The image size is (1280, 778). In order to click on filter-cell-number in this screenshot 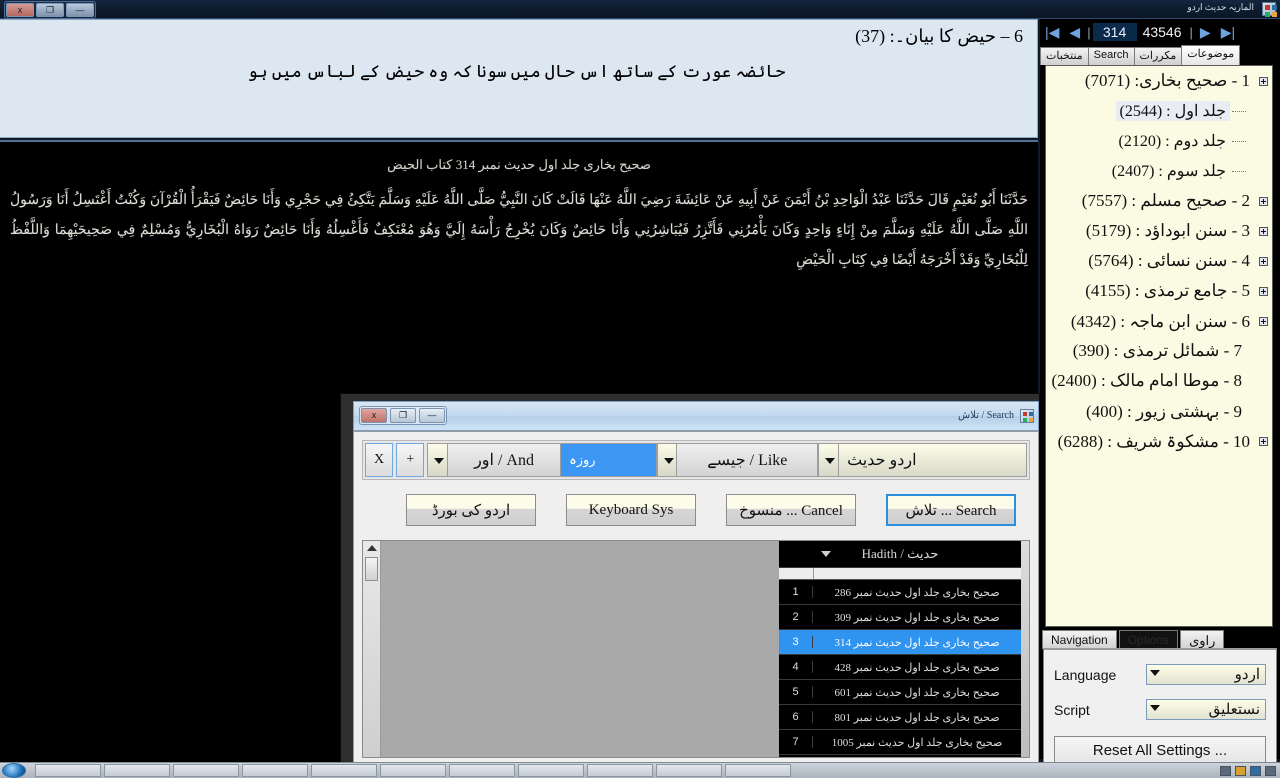, I will do `click(796, 573)`.